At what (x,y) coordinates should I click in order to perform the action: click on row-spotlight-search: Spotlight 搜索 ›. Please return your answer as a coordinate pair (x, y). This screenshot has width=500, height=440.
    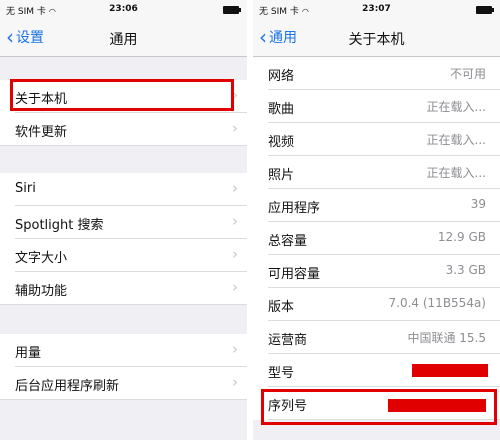
    Looking at the image, I should click on (123, 222).